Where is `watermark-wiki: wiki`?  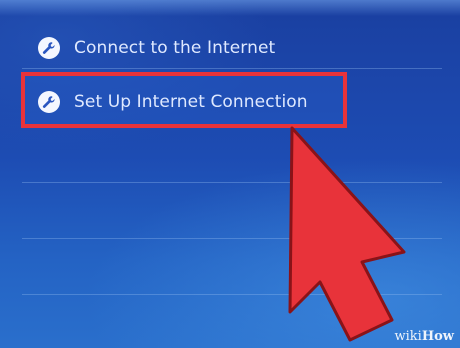
watermark-wiki: wiki is located at coordinates (408, 336).